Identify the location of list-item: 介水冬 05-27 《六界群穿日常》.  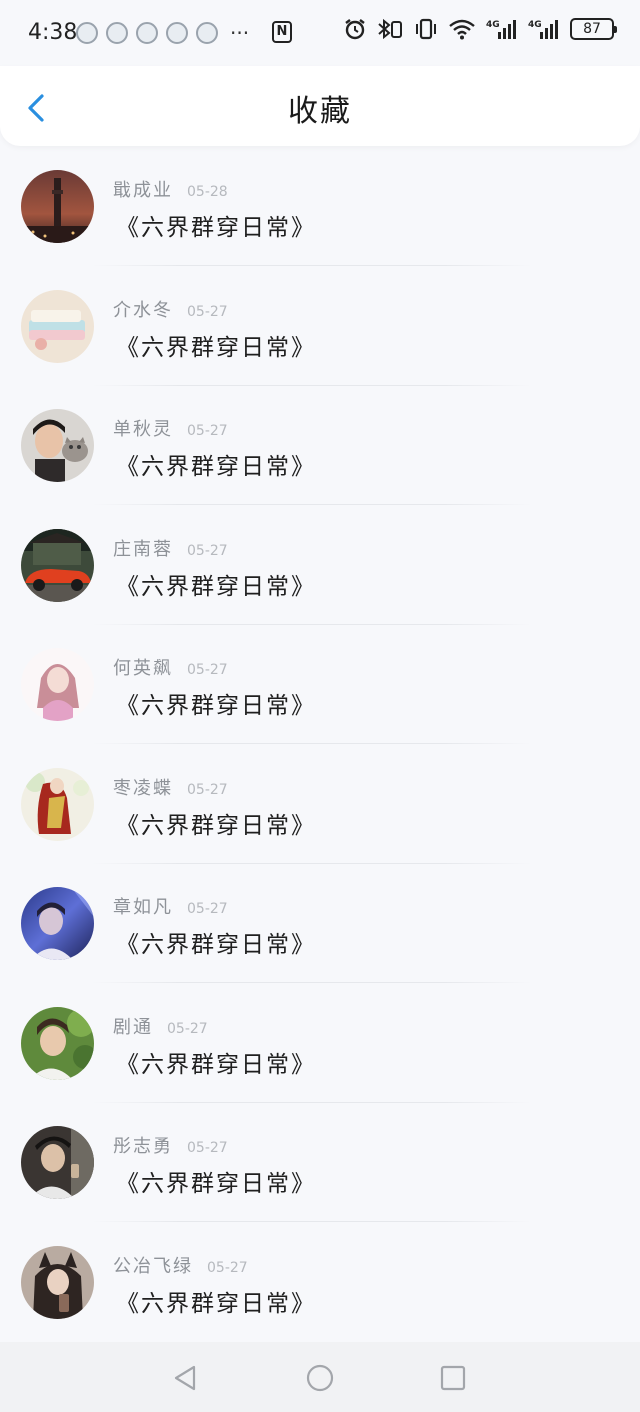
(320, 328).